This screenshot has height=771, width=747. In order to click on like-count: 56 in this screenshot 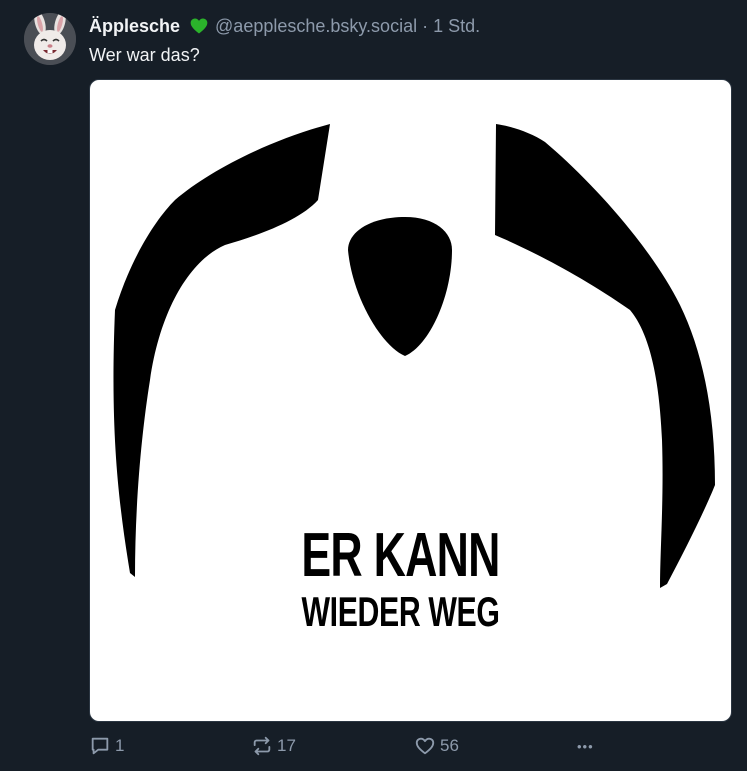, I will do `click(449, 745)`.